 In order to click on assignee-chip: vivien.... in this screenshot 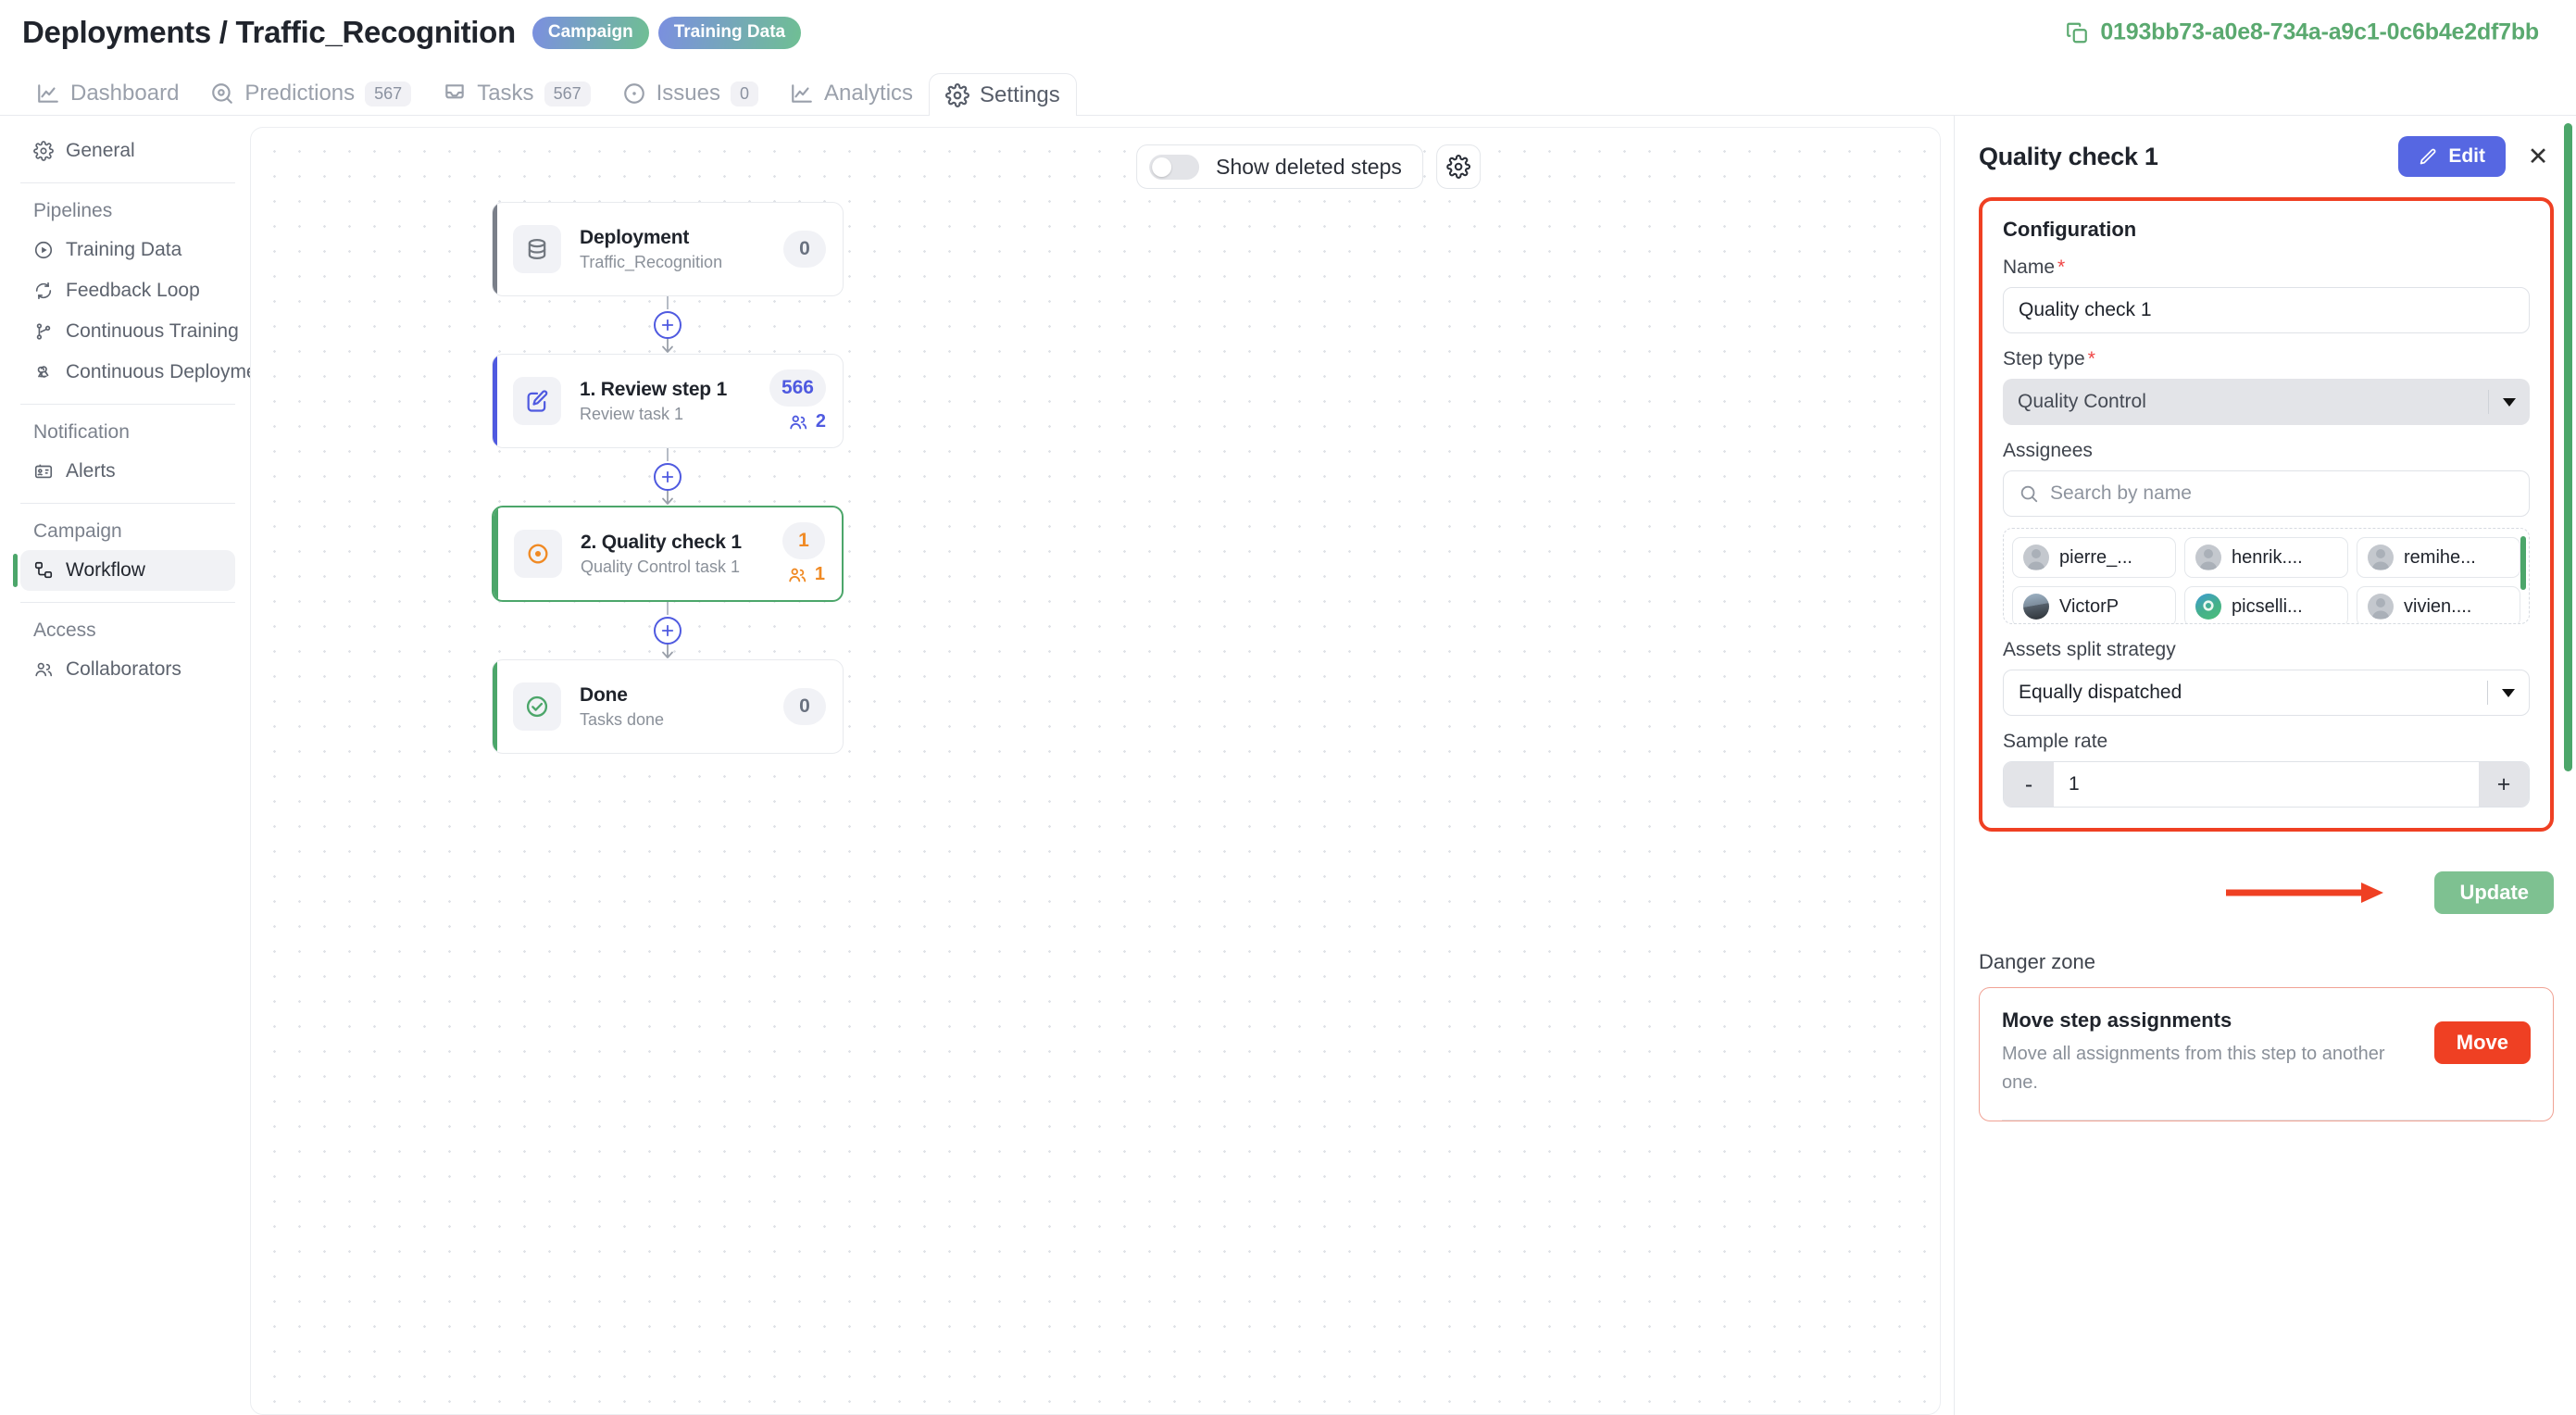, I will do `click(2438, 604)`.